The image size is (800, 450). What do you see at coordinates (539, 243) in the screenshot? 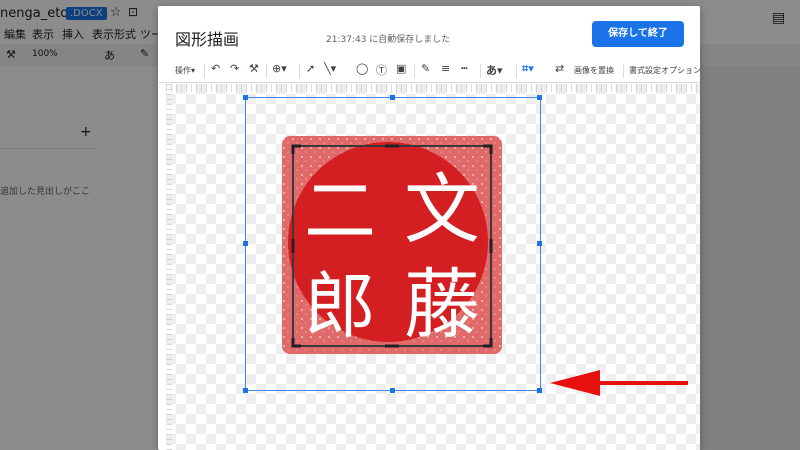
I see `resize-handle-right` at bounding box center [539, 243].